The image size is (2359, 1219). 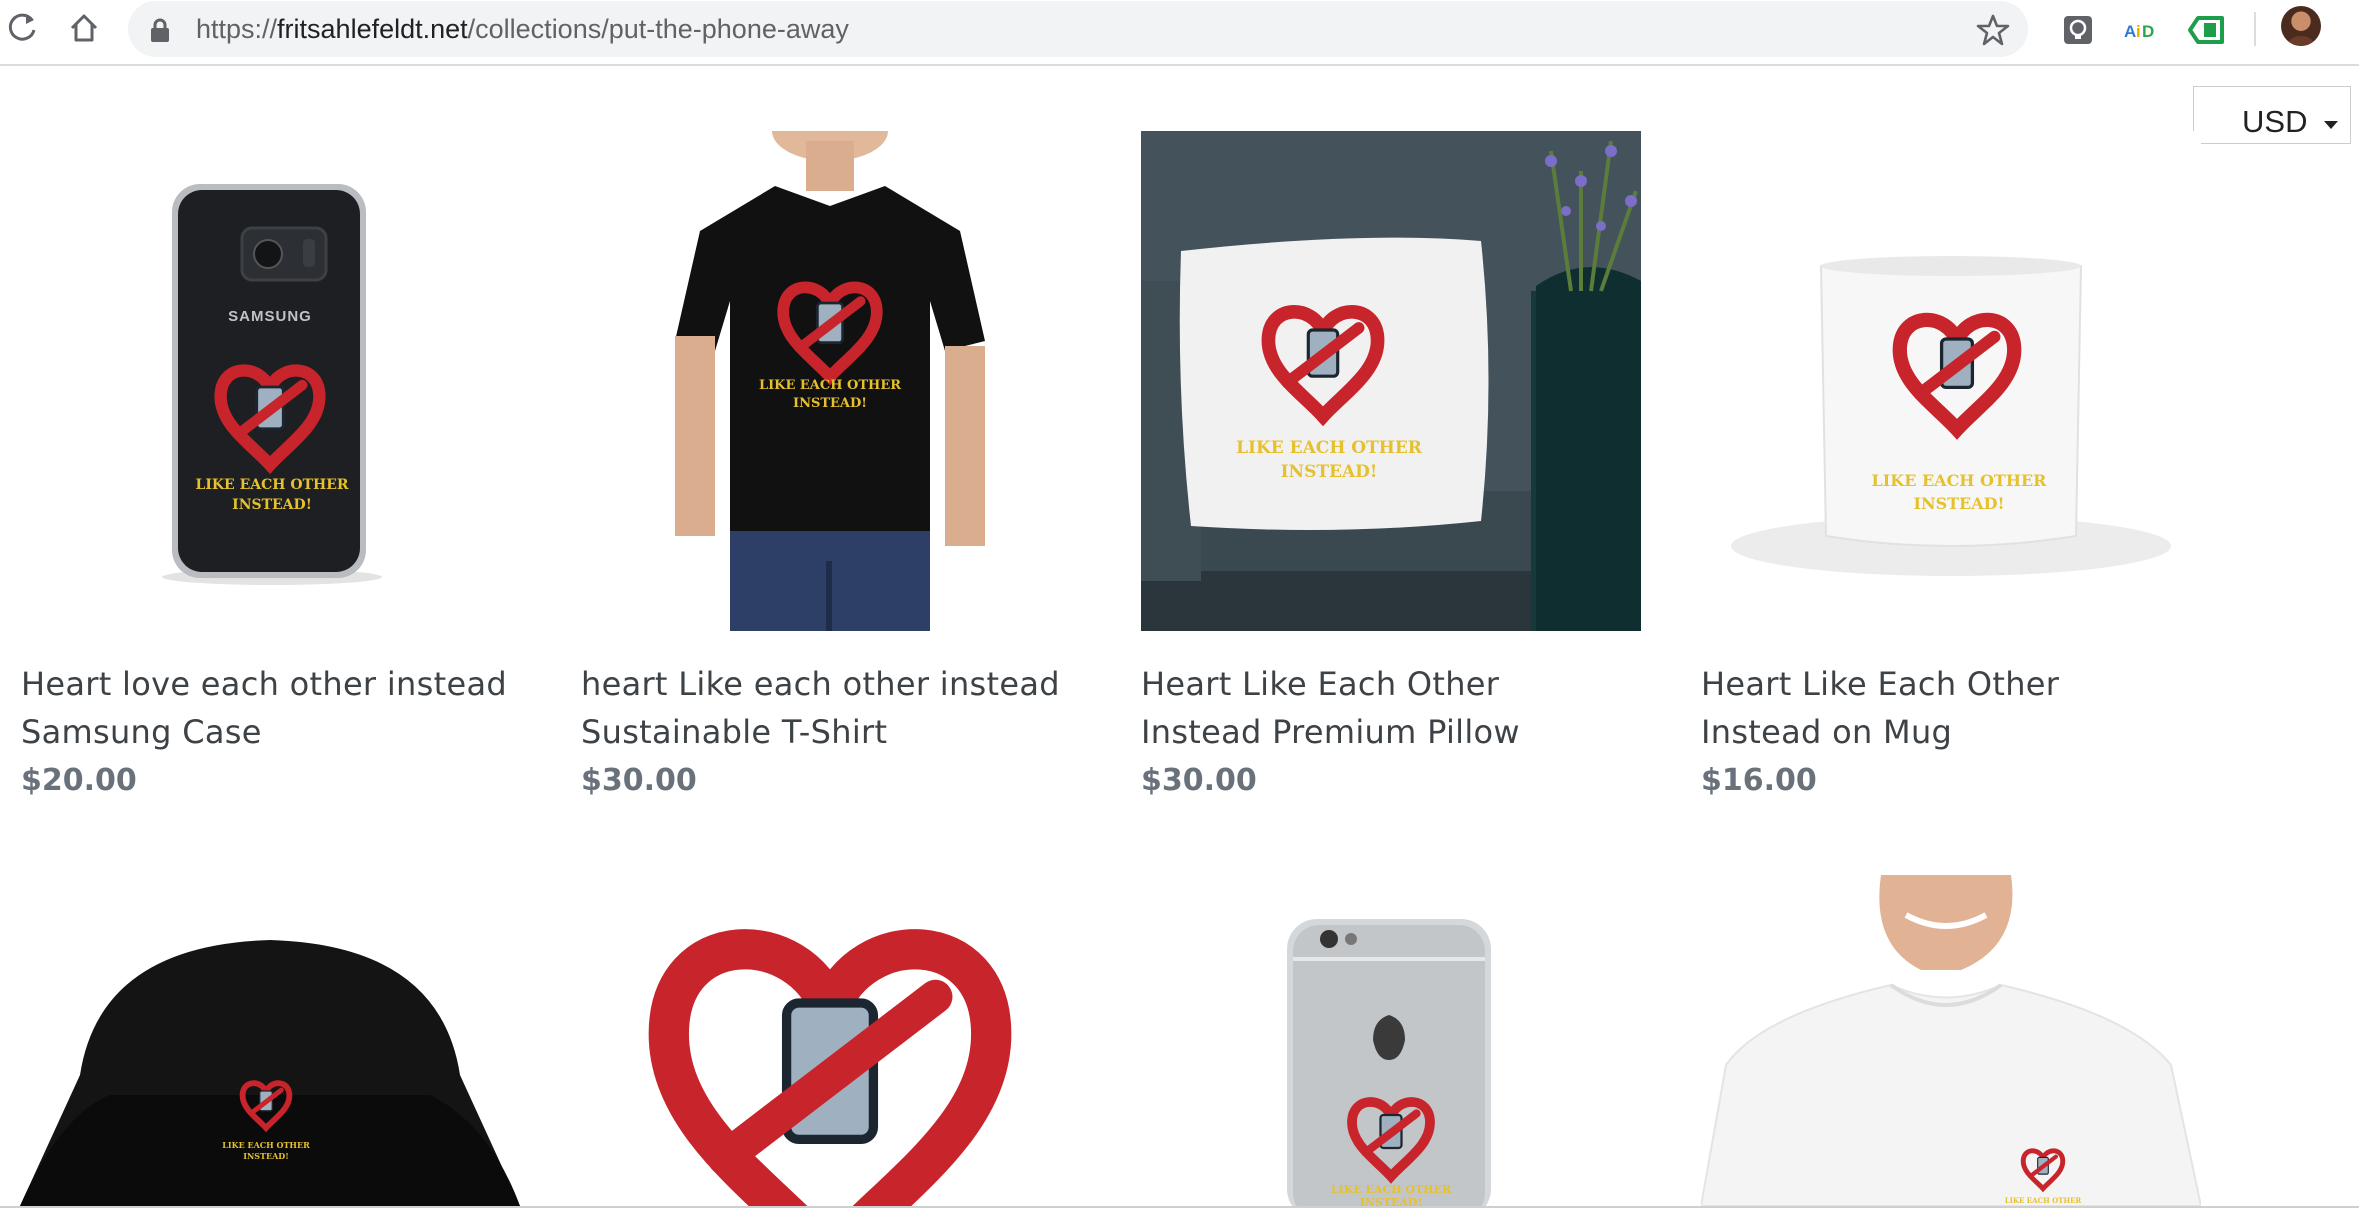 What do you see at coordinates (1759, 780) in the screenshot?
I see `product-price: $16.00` at bounding box center [1759, 780].